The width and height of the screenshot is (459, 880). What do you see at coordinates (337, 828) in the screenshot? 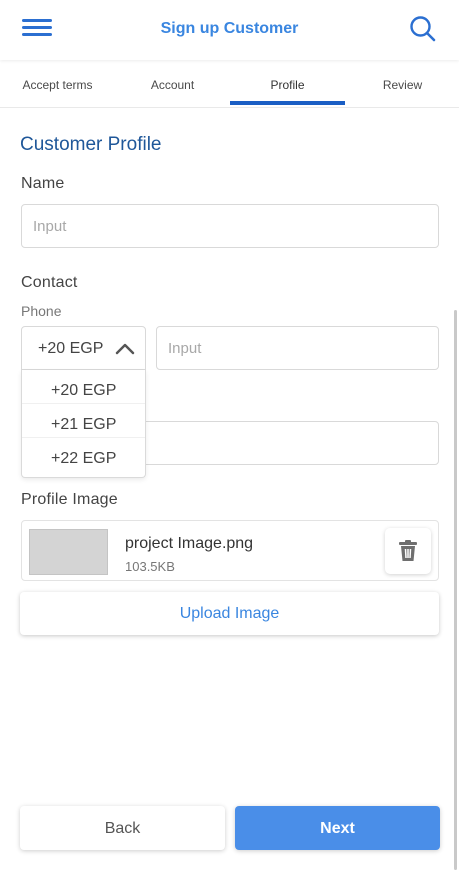
I see `next-button: Next` at bounding box center [337, 828].